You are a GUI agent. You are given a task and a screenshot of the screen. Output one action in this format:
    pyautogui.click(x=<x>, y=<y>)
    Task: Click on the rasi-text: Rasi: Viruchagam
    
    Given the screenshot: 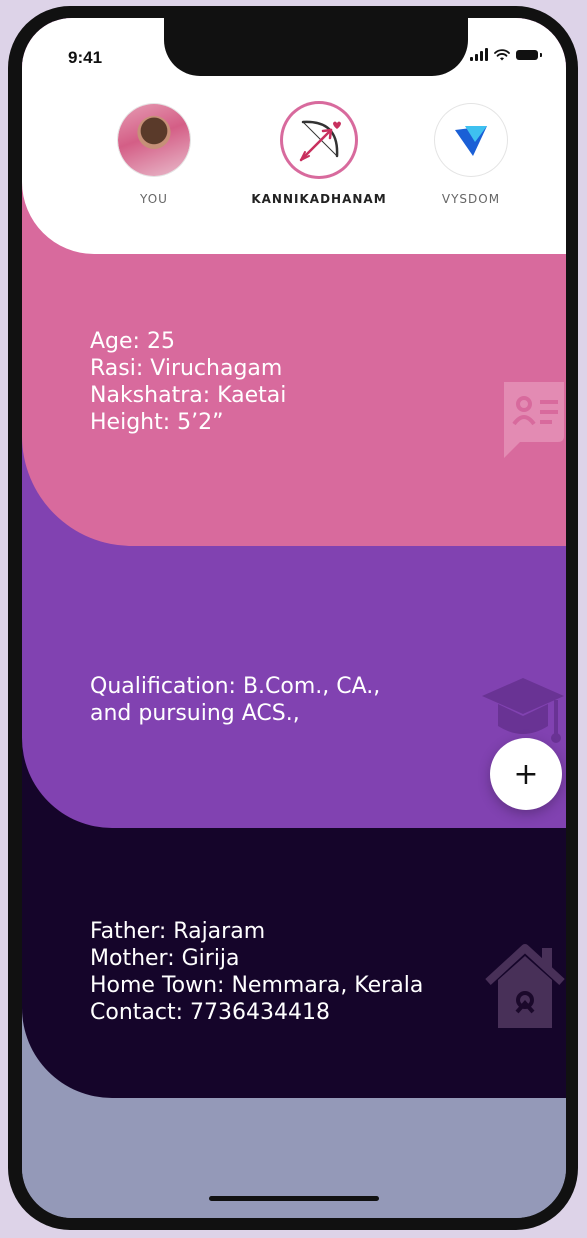 What is the action you would take?
    pyautogui.click(x=186, y=368)
    